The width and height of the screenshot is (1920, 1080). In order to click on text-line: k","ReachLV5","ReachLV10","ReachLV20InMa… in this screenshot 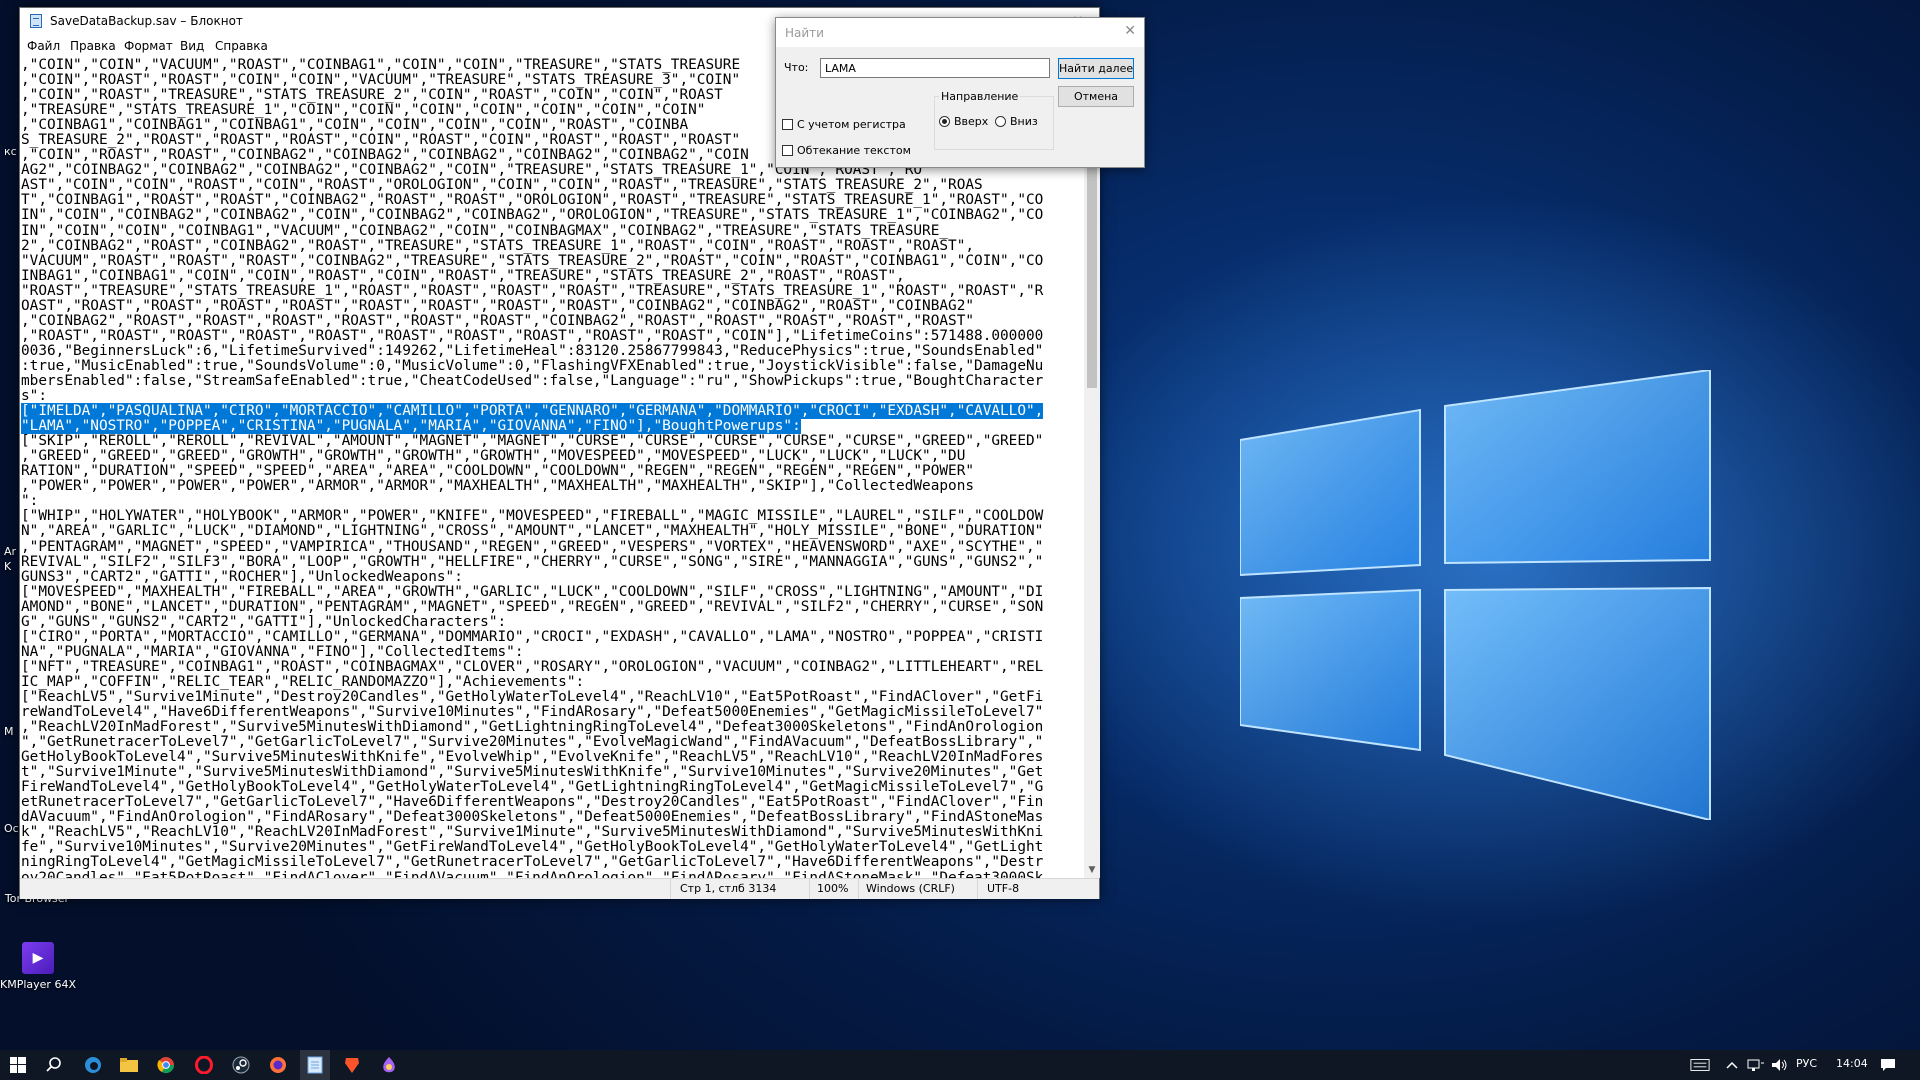, I will do `click(532, 832)`.